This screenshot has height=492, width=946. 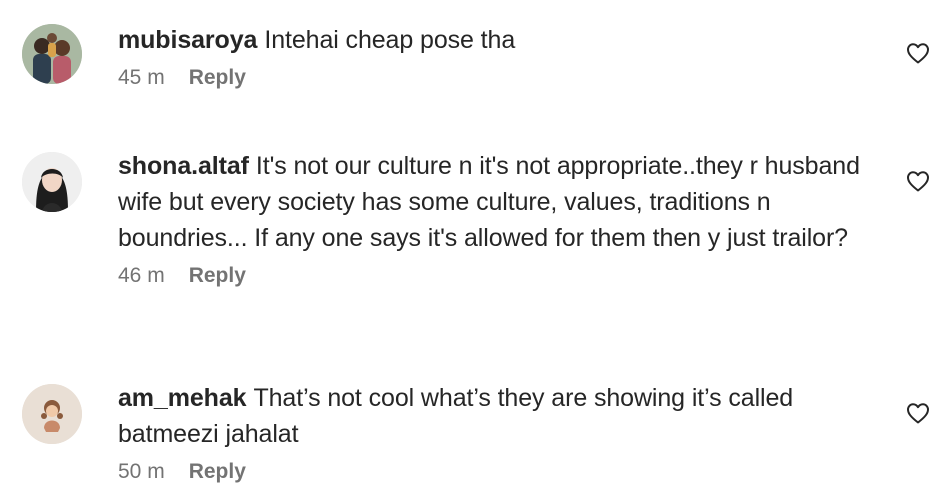 What do you see at coordinates (141, 77) in the screenshot?
I see `comment-timestamp: 45 m` at bounding box center [141, 77].